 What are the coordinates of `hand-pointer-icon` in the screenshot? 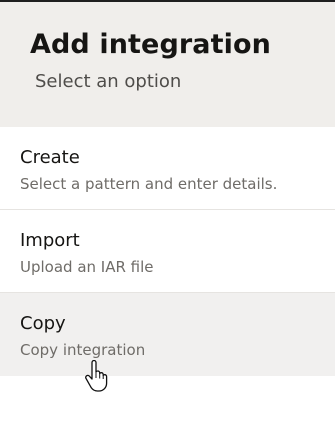 It's located at (96, 376).